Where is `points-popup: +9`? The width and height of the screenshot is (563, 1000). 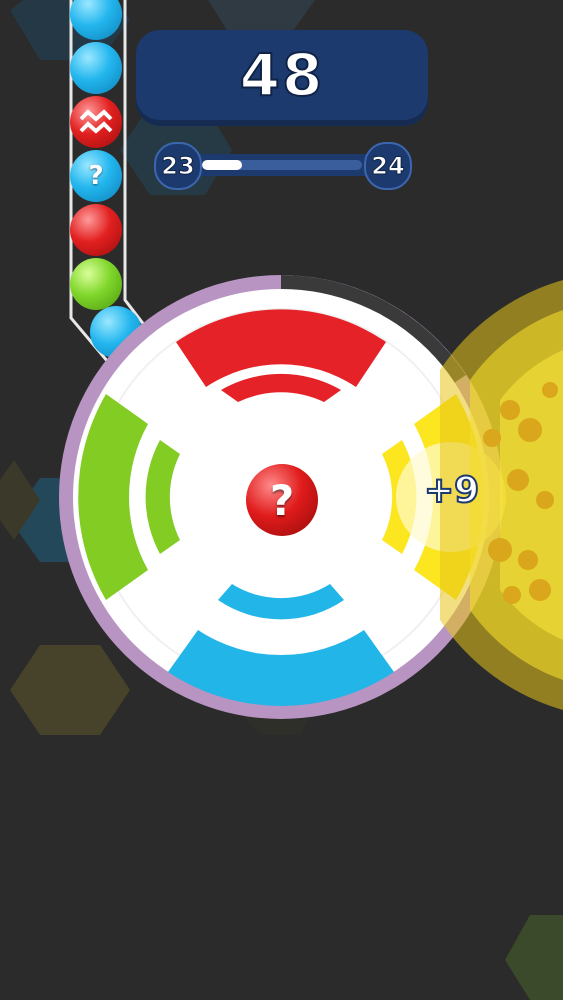 points-popup: +9 is located at coordinates (451, 490).